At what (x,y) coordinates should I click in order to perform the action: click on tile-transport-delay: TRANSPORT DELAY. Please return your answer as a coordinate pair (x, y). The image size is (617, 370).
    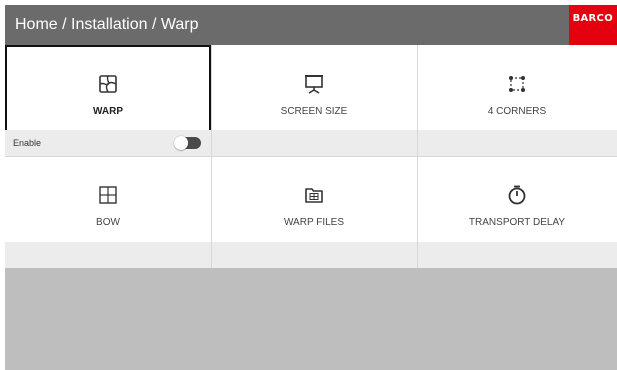
    Looking at the image, I should click on (517, 212).